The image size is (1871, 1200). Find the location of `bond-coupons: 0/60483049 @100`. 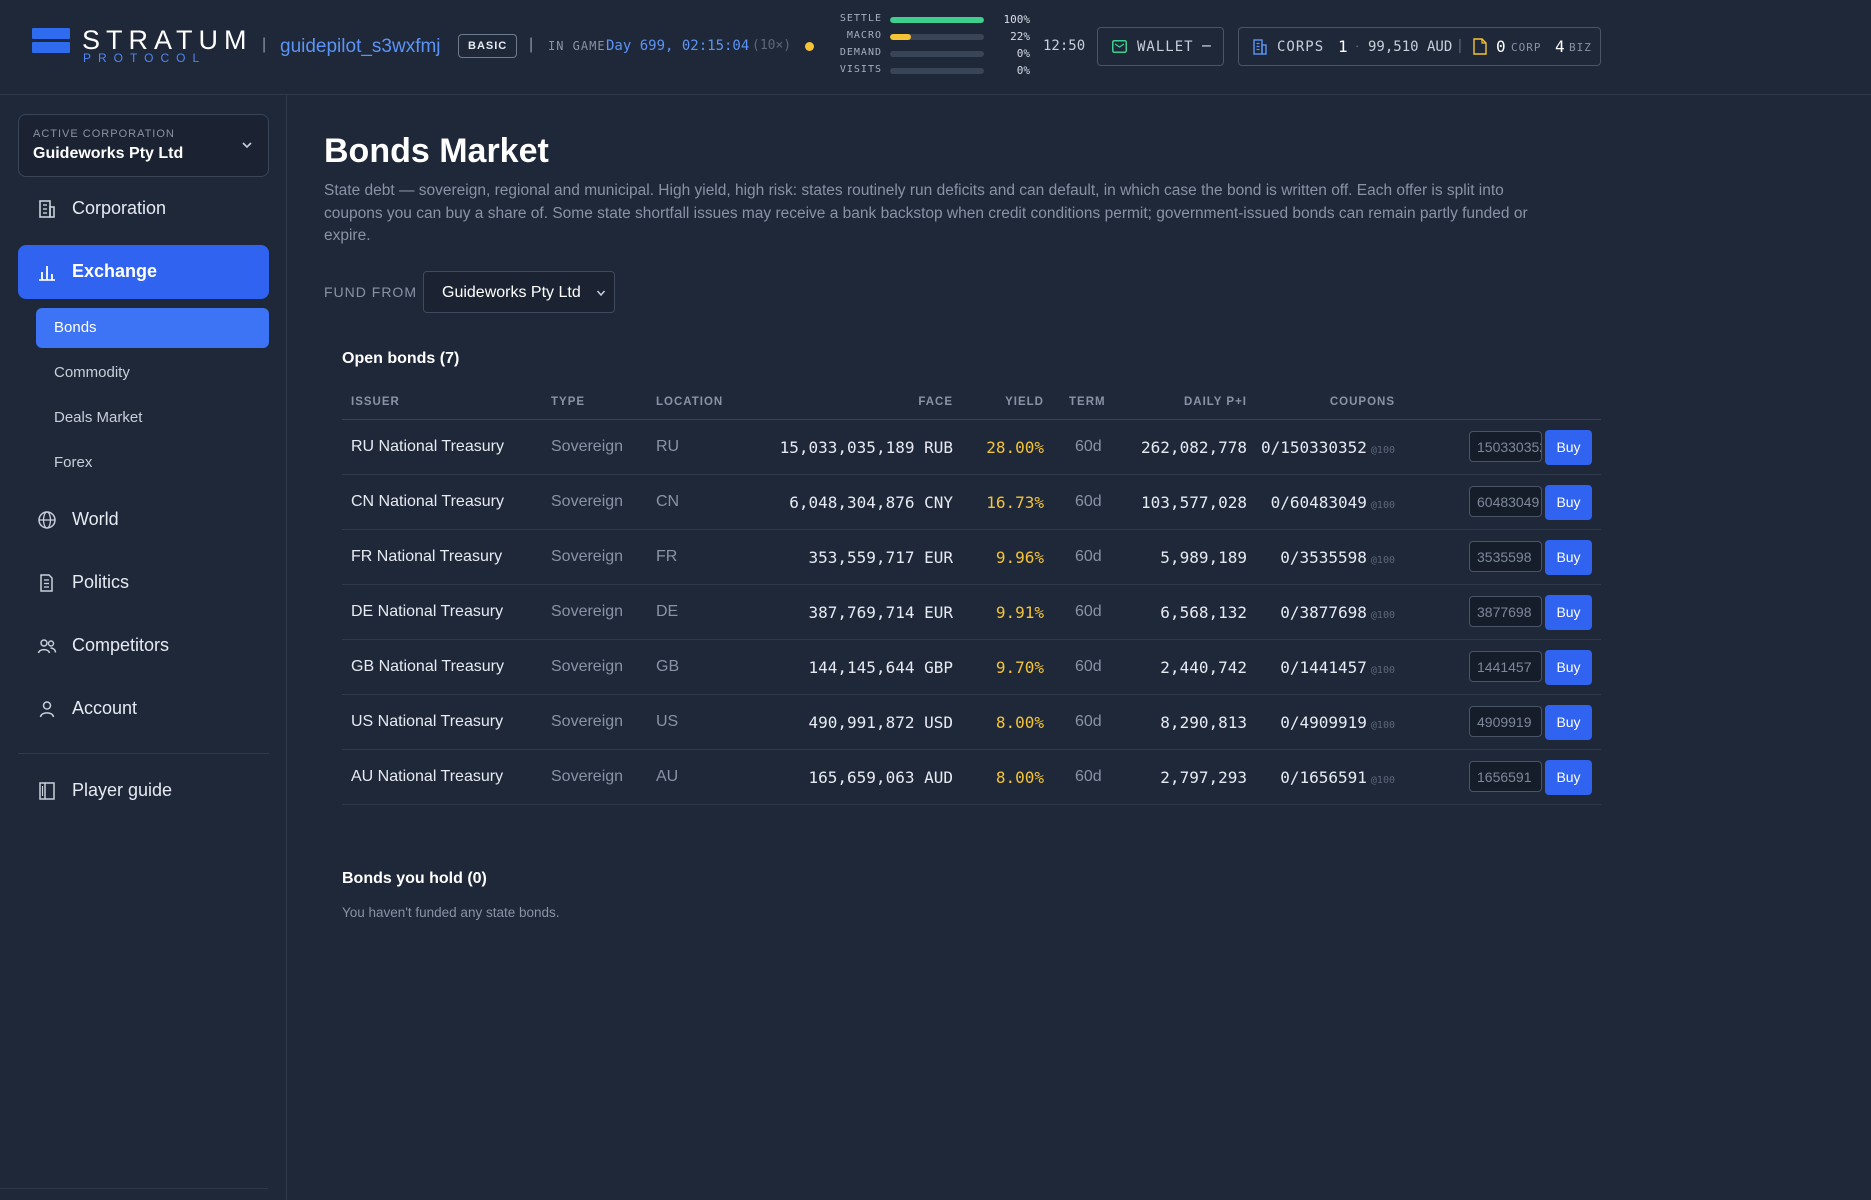

bond-coupons: 0/60483049 @100 is located at coordinates (1333, 502).